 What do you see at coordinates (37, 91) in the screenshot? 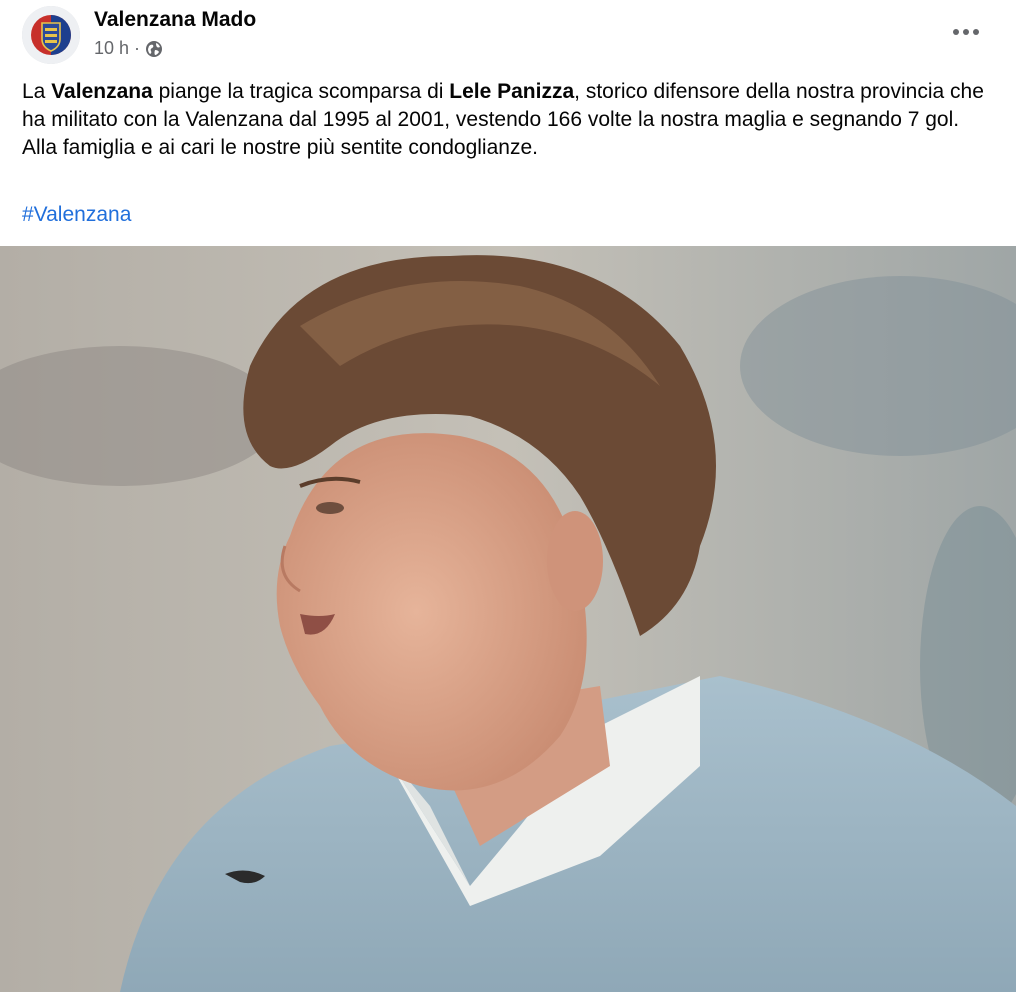
I see `text-segment: La` at bounding box center [37, 91].